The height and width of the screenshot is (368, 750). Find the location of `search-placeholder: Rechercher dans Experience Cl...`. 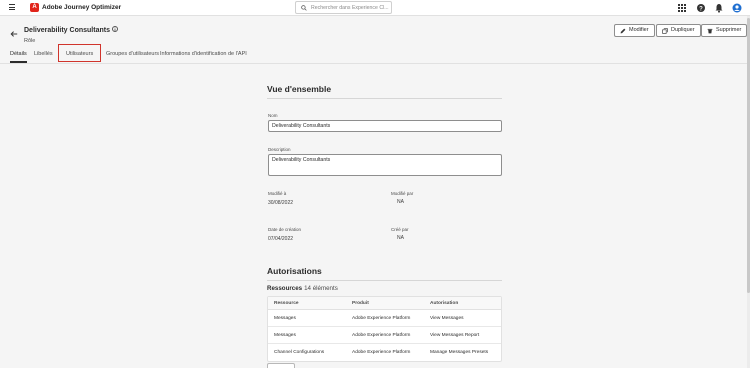

search-placeholder: Rechercher dans Experience Cl... is located at coordinates (350, 7).